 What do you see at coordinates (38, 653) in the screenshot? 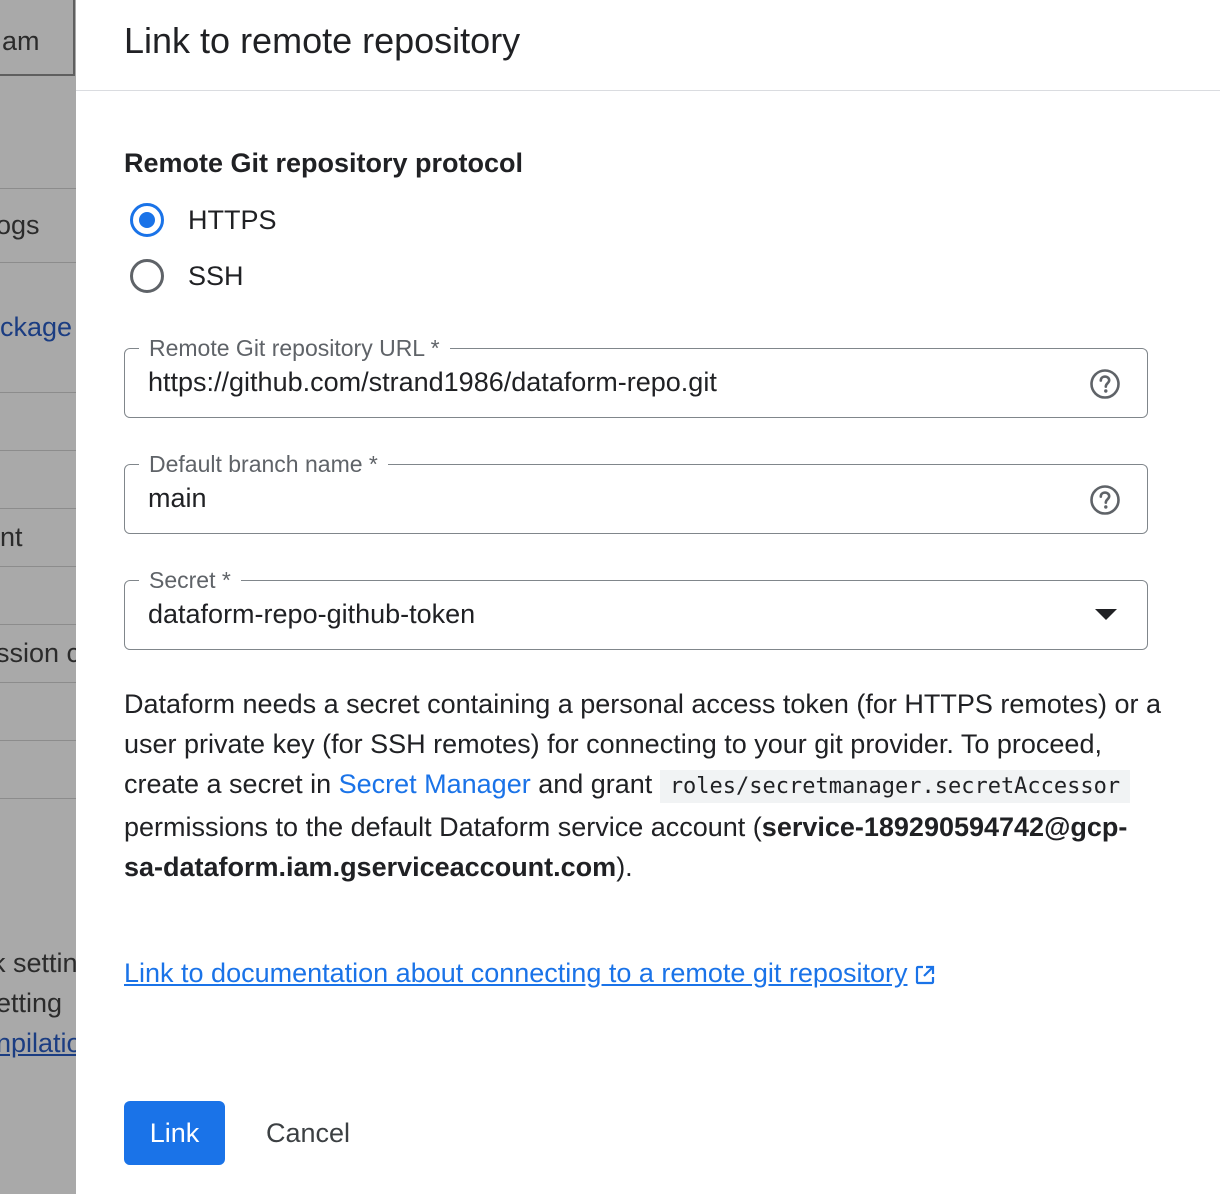
I see `background-text: ssion c` at bounding box center [38, 653].